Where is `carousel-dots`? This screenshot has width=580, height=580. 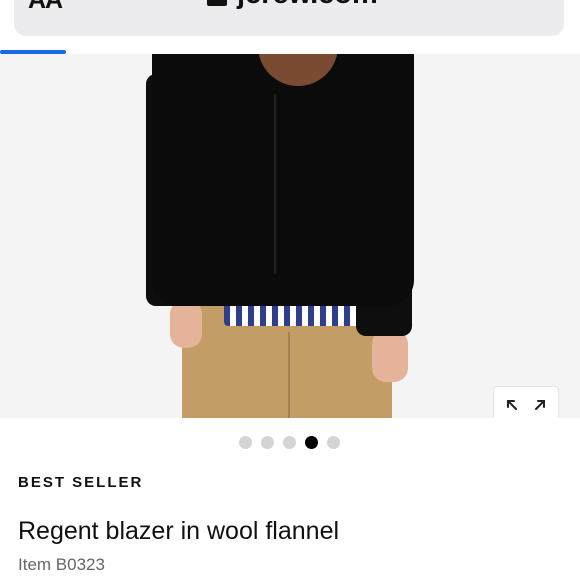 carousel-dots is located at coordinates (289, 442).